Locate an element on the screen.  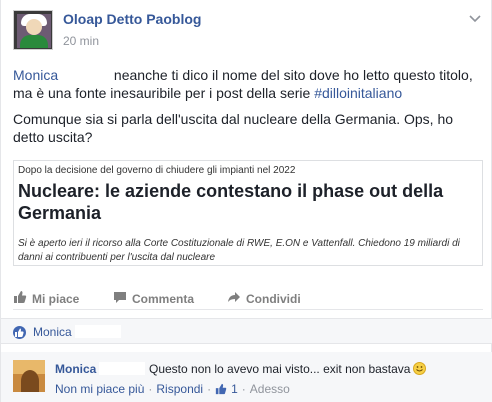
liker-name: Monica is located at coordinates (52, 332).